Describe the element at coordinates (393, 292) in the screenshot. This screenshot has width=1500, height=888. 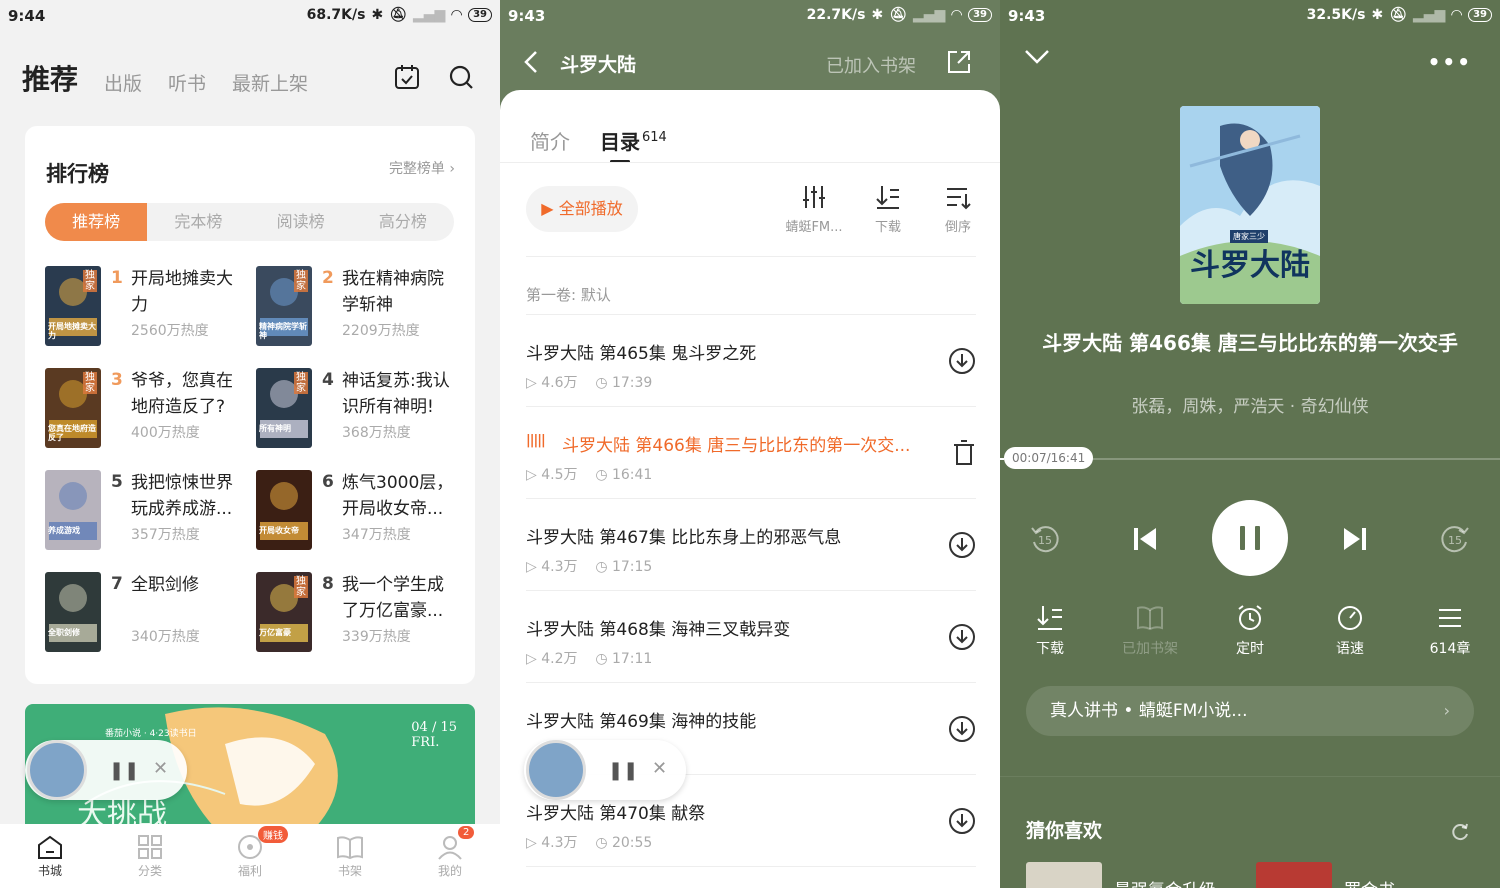
I see `book-name: 我在精神病院学斩神` at that location.